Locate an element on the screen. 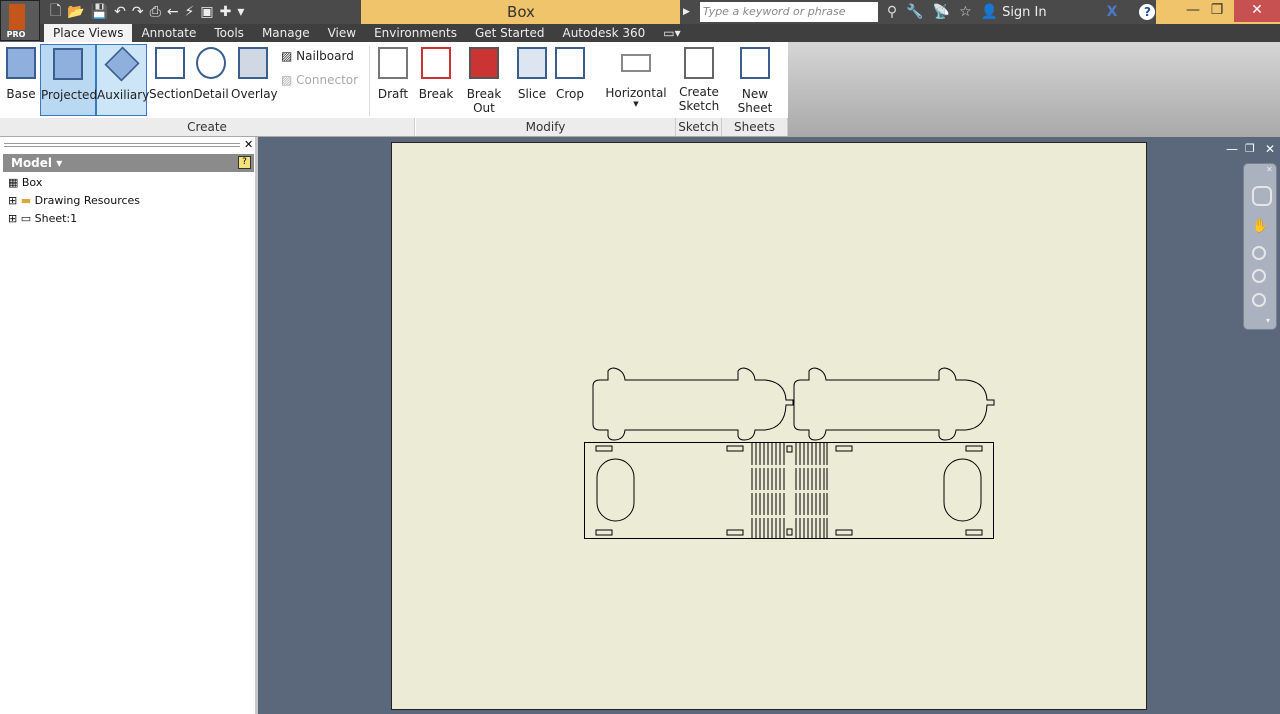 This screenshot has width=1280, height=714. canvas-close-button: ✕ is located at coordinates (1270, 149).